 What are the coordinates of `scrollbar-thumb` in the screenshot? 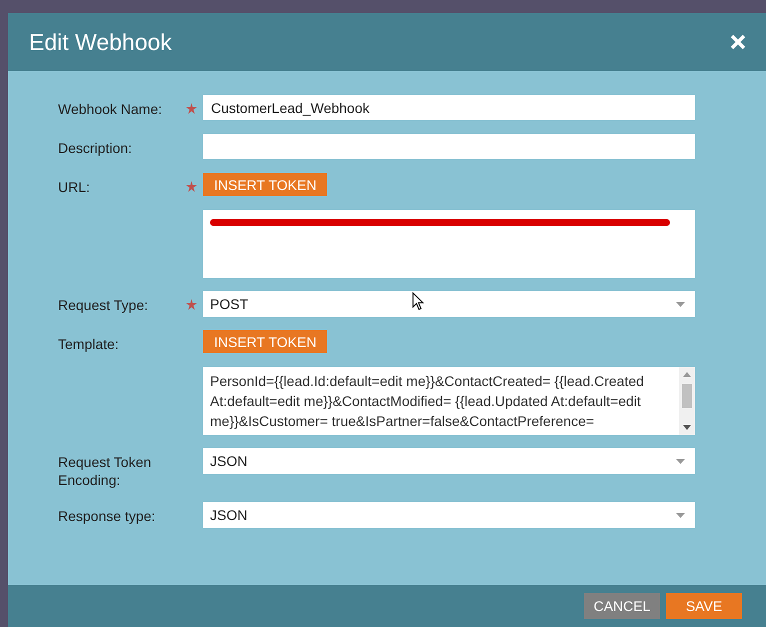 It's located at (687, 396).